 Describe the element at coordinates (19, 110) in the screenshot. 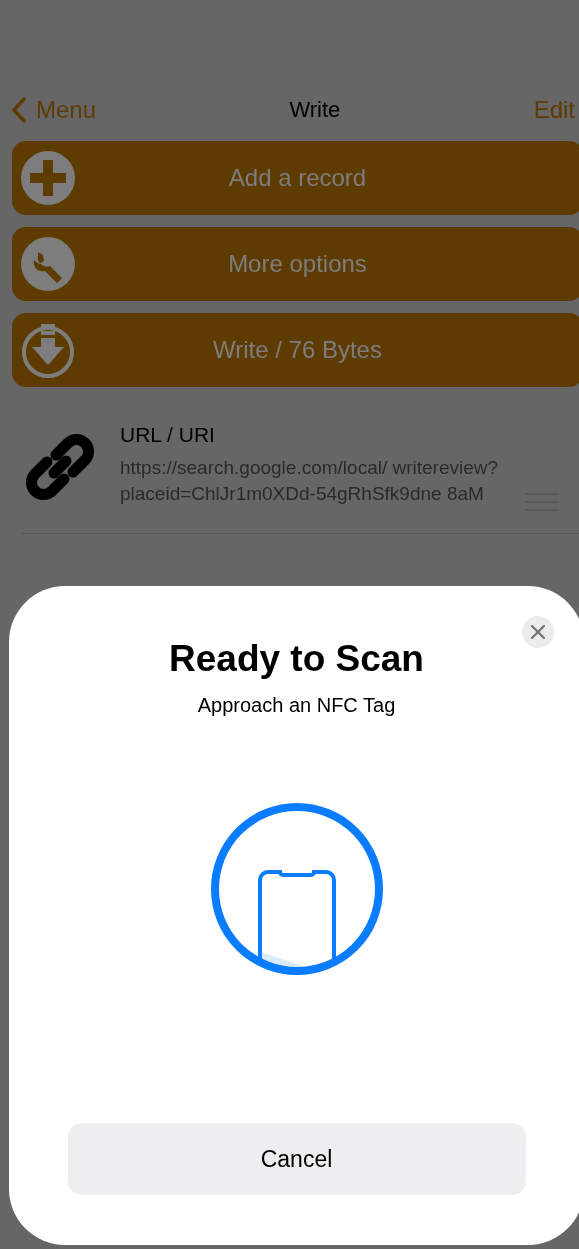

I see `chevron-left-icon` at that location.